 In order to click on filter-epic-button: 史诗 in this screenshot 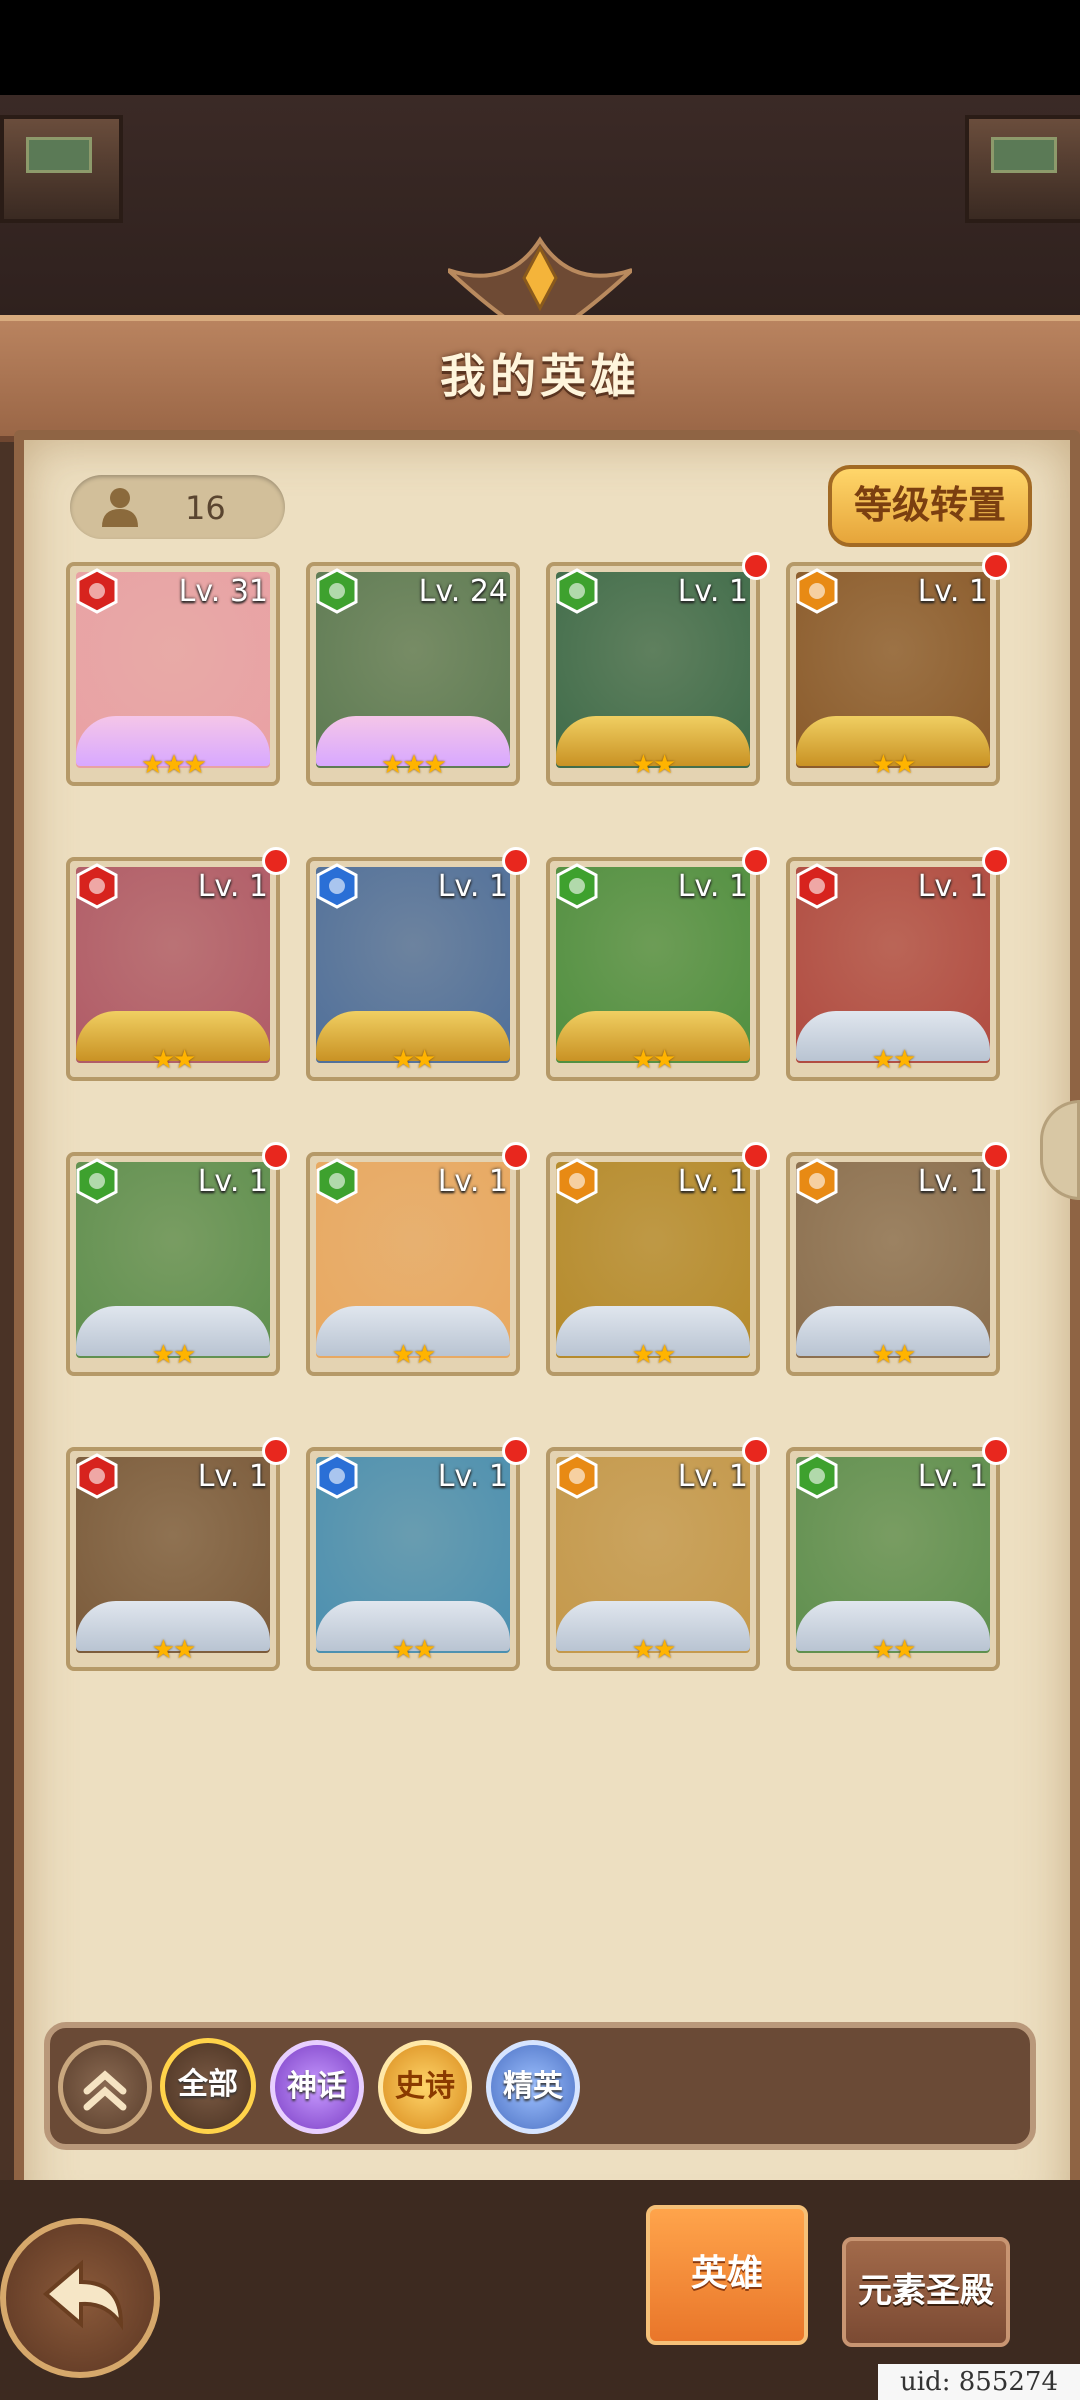, I will do `click(425, 2087)`.